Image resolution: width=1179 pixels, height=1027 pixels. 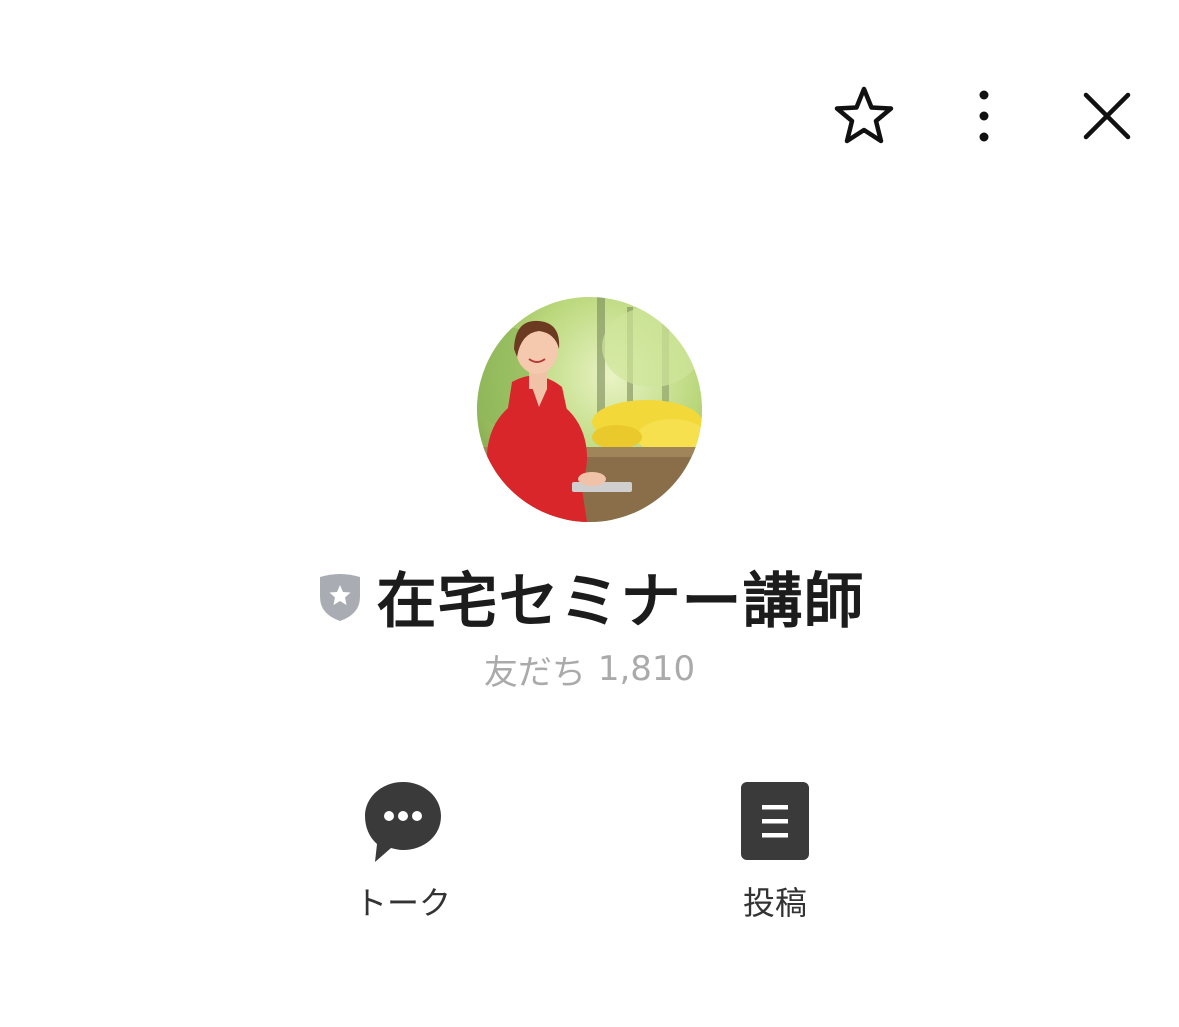 I want to click on profile-name-row: 在宅セミナー講師, so click(x=589, y=596).